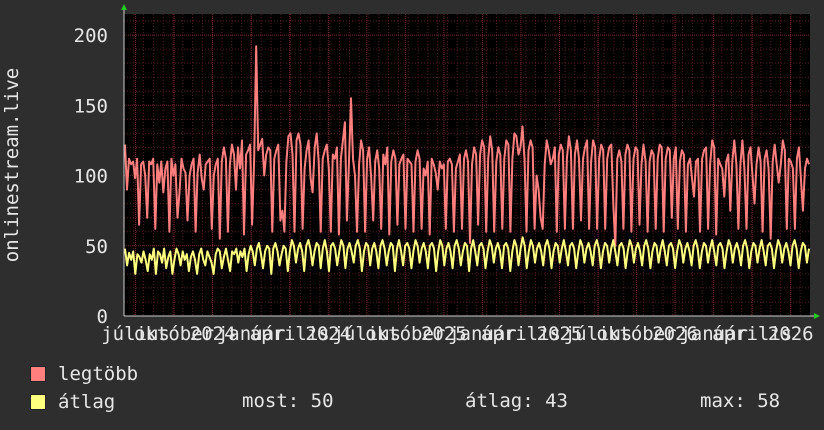  Describe the element at coordinates (817, 316) in the screenshot. I see `x-axis-arrow` at that location.